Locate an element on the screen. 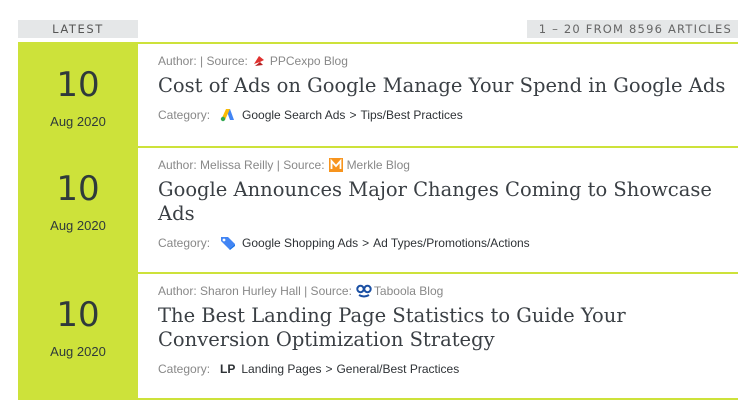 The image size is (756, 400). category-link: Landing Pages is located at coordinates (281, 369).